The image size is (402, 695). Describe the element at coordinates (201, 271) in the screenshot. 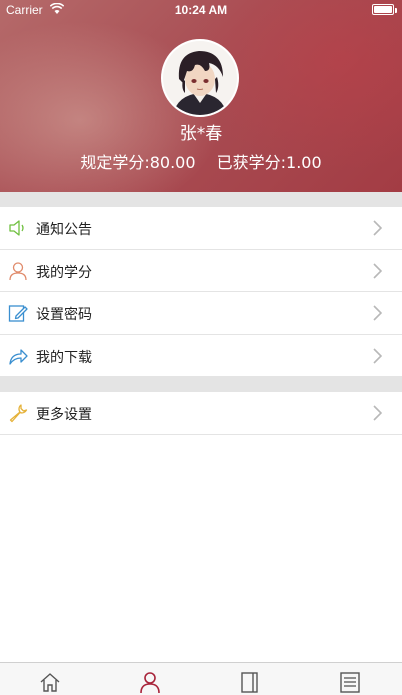

I see `menu-item-credits: 我的学分` at that location.